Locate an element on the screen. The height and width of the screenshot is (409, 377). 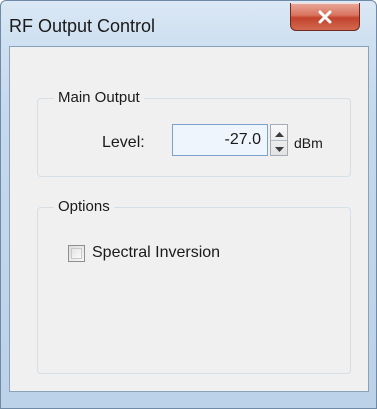
options-legend: Options is located at coordinates (84, 207).